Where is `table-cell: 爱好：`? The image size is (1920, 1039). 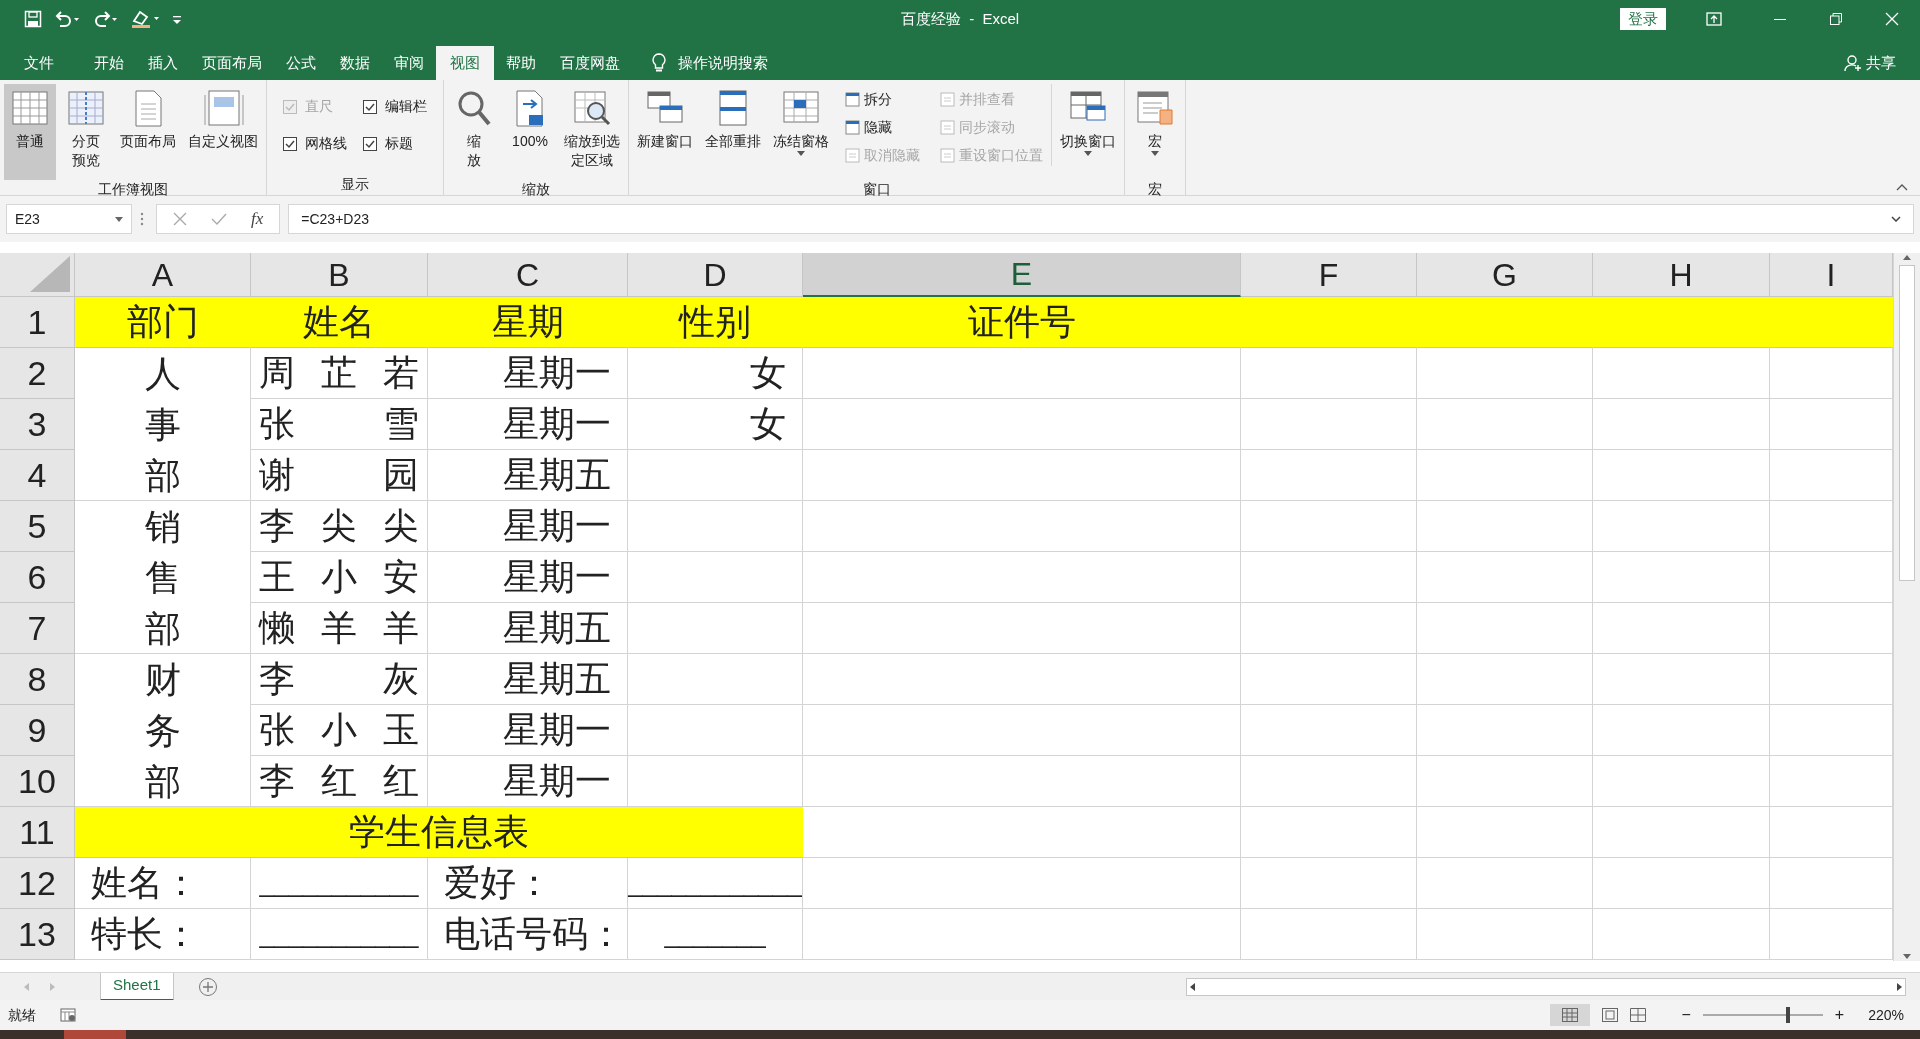
table-cell: 爱好： is located at coordinates (528, 883).